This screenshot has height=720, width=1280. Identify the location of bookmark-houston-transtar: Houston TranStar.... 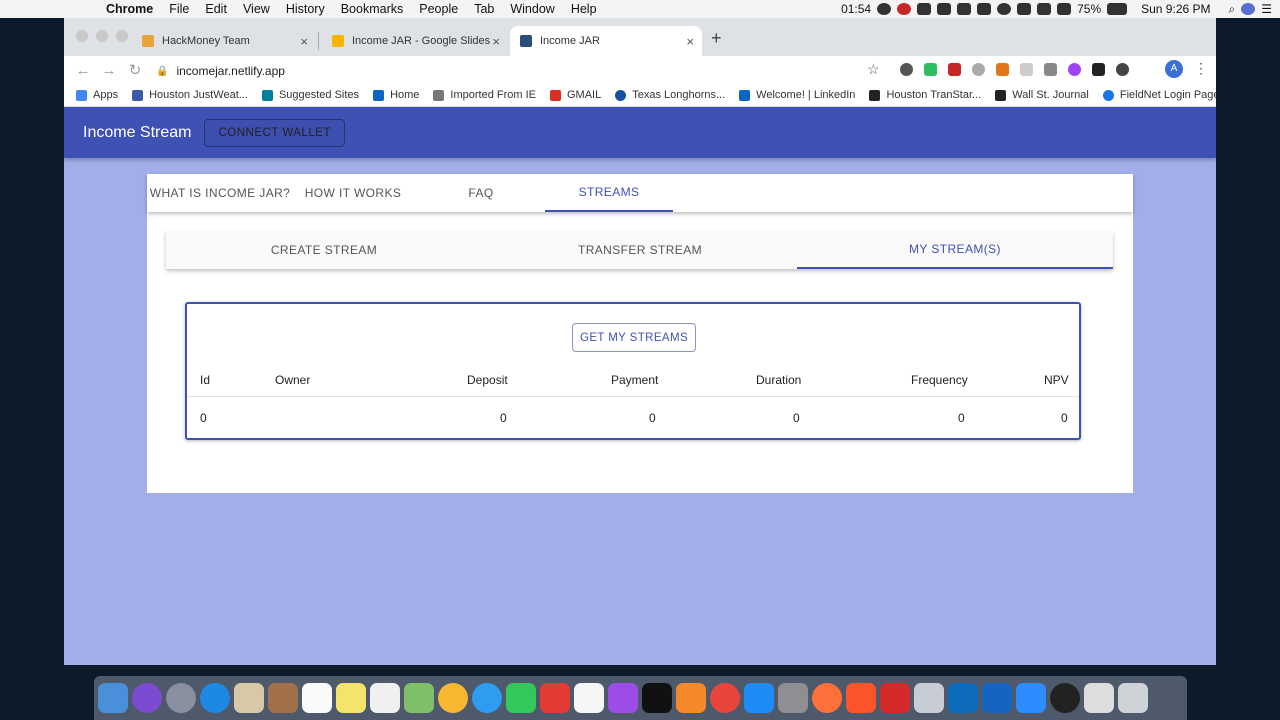
(925, 95).